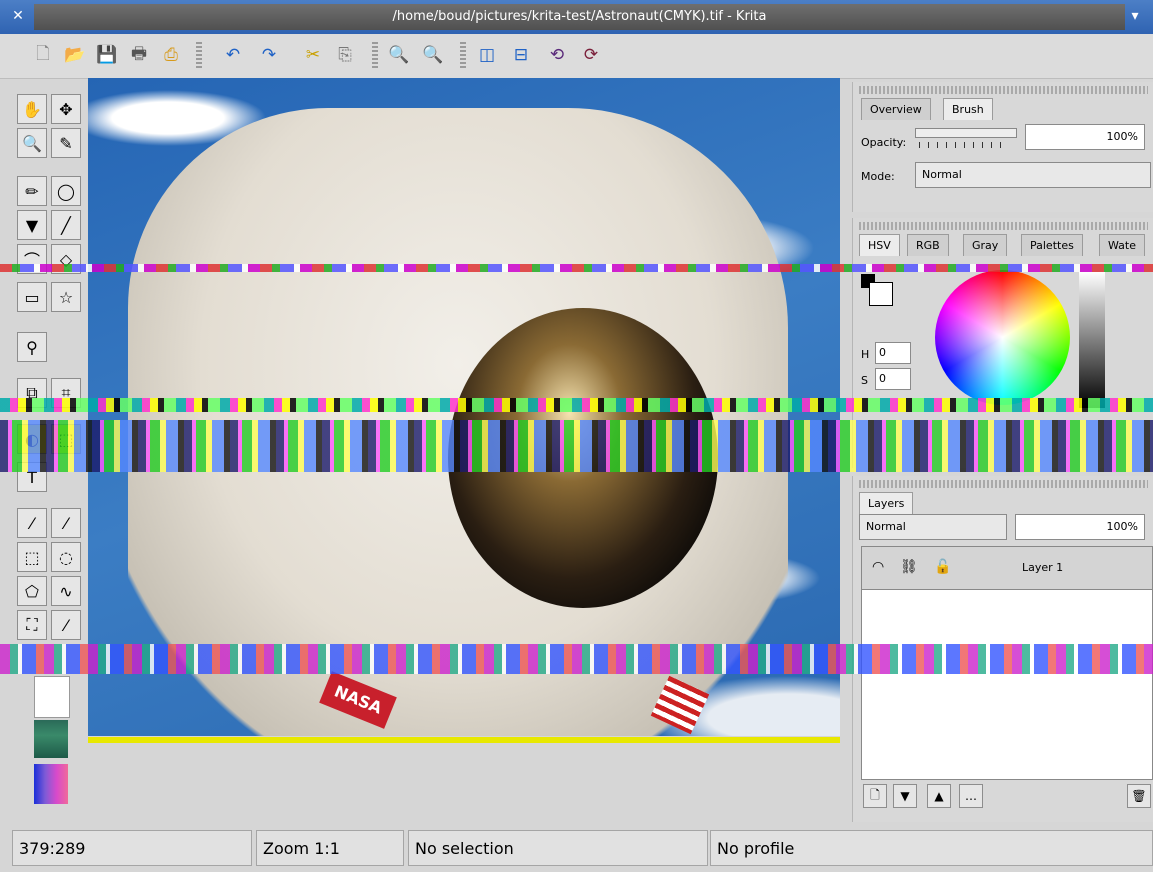 Image resolution: width=1153 pixels, height=872 pixels. Describe the element at coordinates (893, 353) in the screenshot. I see `h-field: 0` at that location.